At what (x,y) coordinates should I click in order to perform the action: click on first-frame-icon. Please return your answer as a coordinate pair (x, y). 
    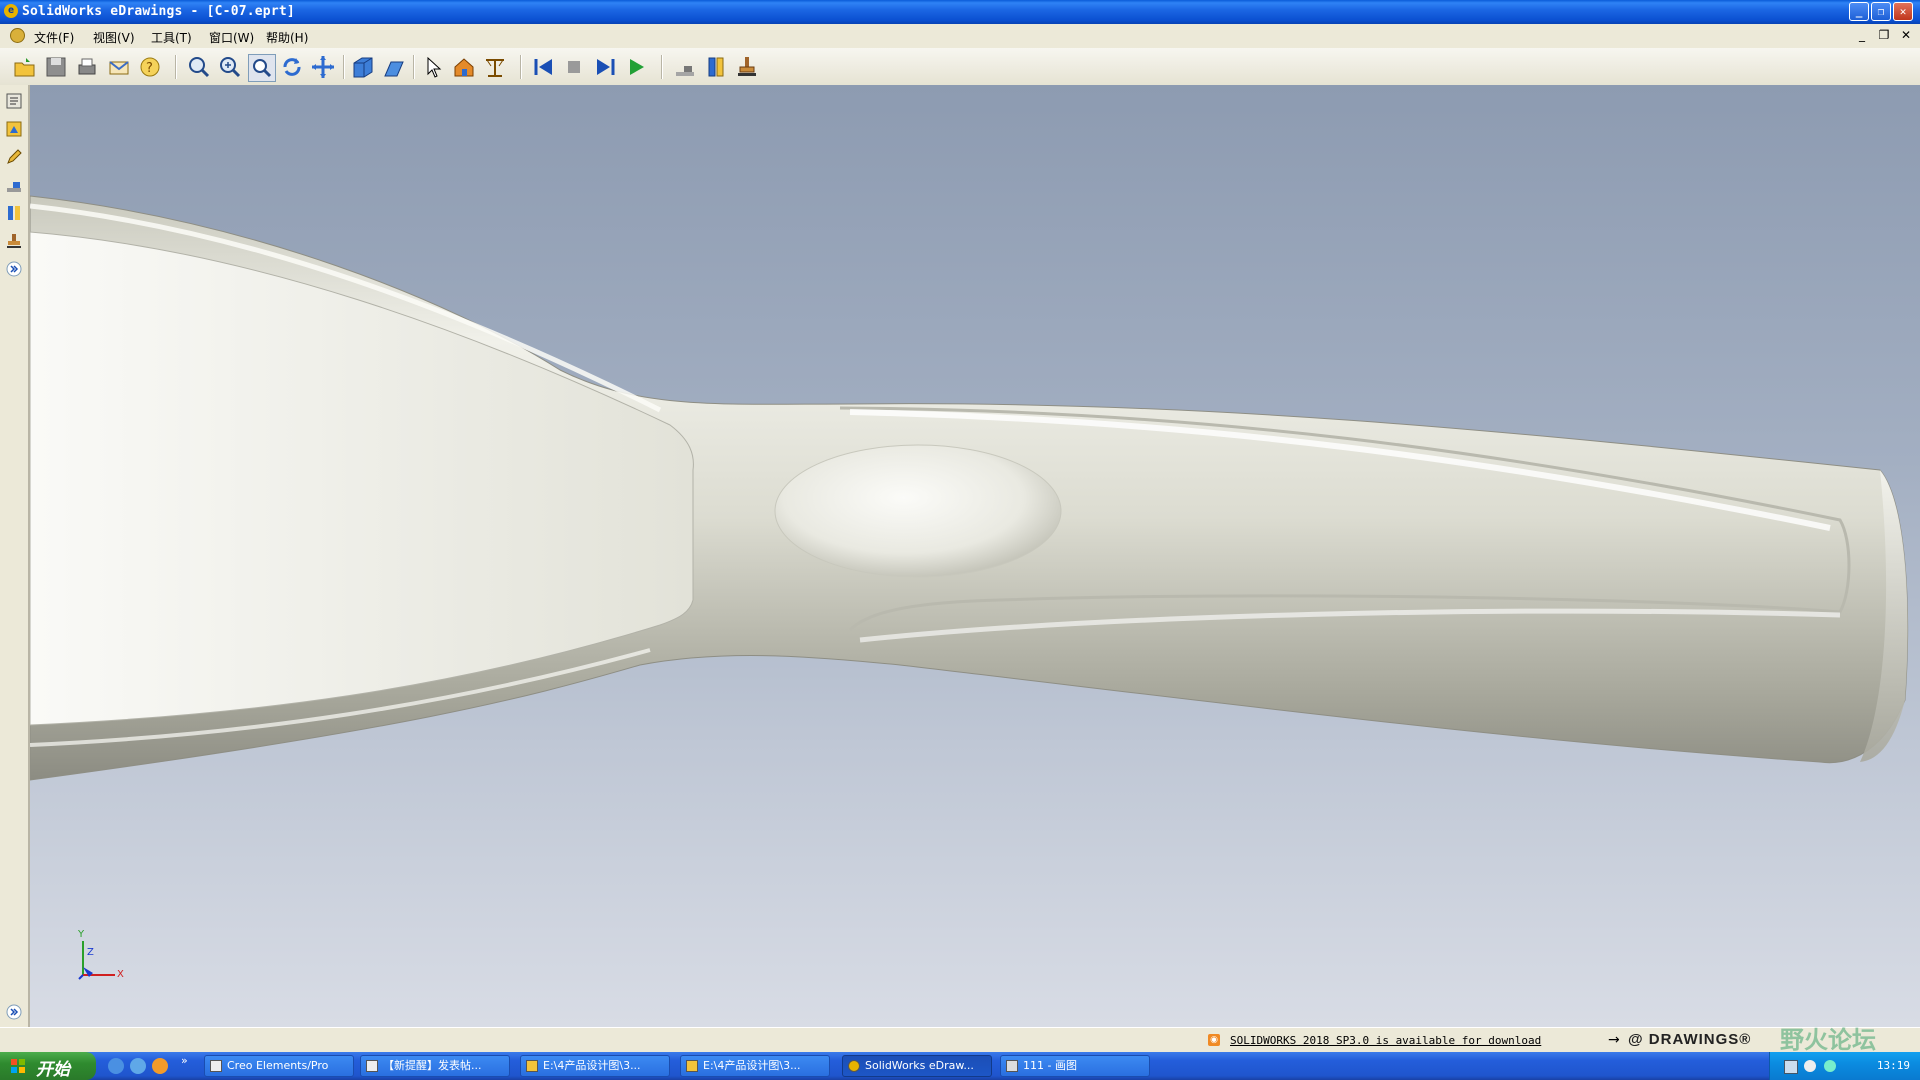
    Looking at the image, I should click on (543, 67).